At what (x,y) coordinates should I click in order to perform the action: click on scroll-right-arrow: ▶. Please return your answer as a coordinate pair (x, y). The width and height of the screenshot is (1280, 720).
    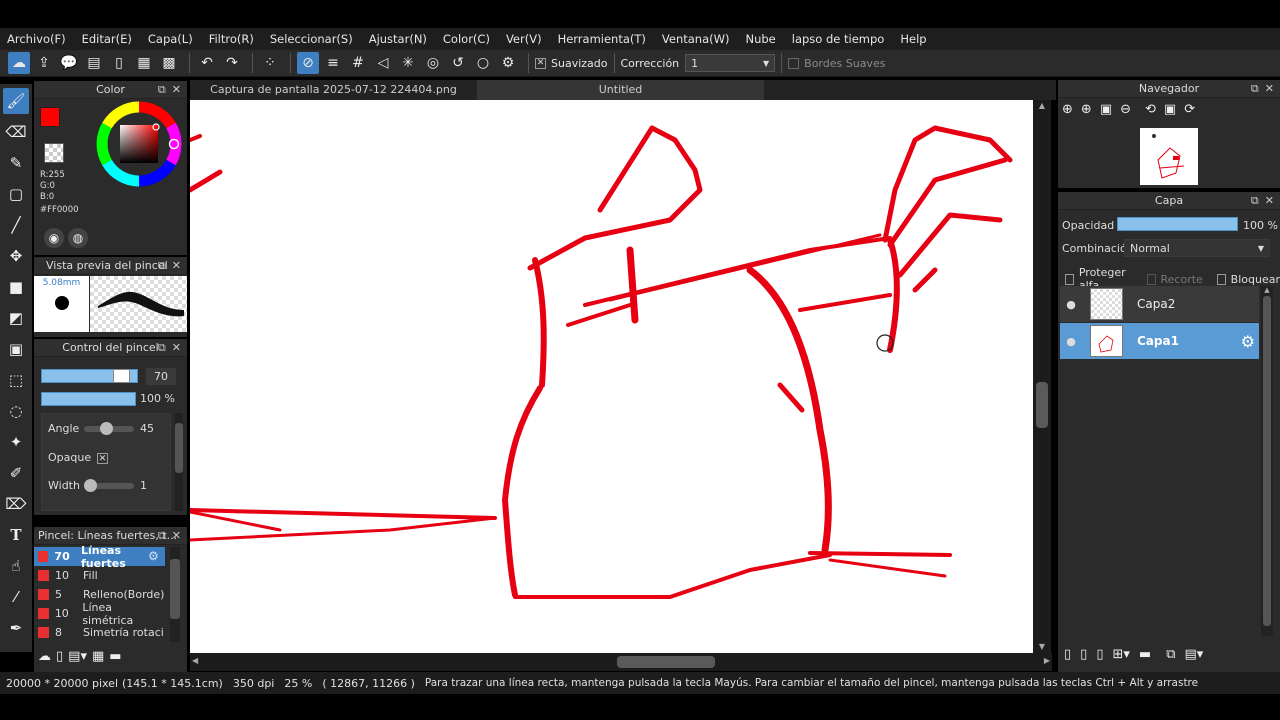
    Looking at the image, I should click on (1047, 660).